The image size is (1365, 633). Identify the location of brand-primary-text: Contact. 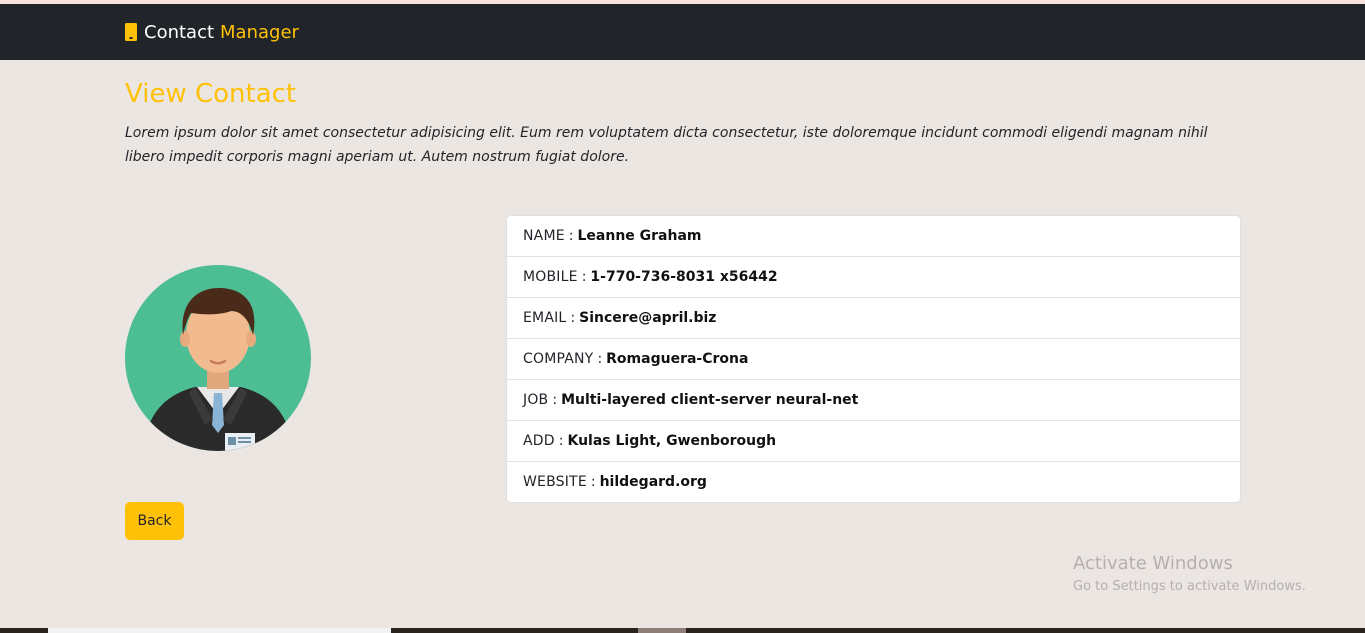
(179, 32).